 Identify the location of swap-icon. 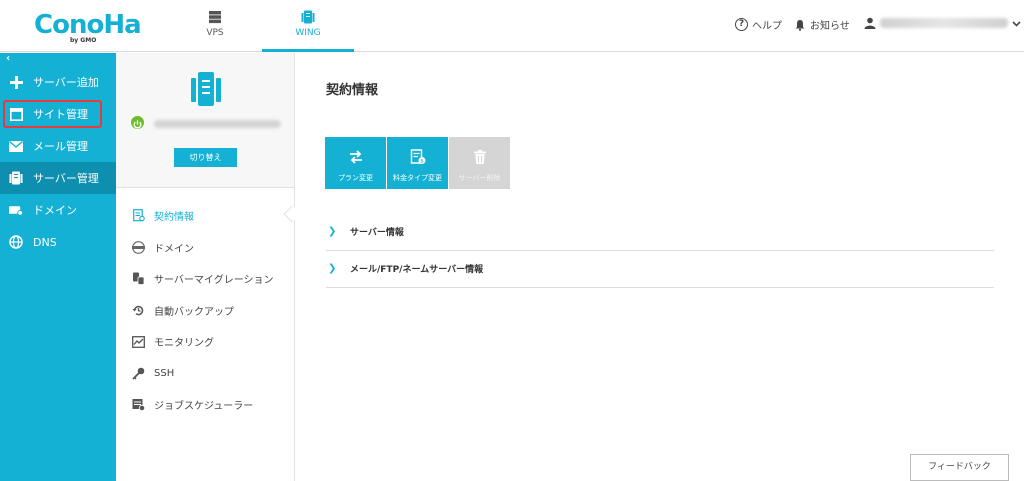
(355, 157).